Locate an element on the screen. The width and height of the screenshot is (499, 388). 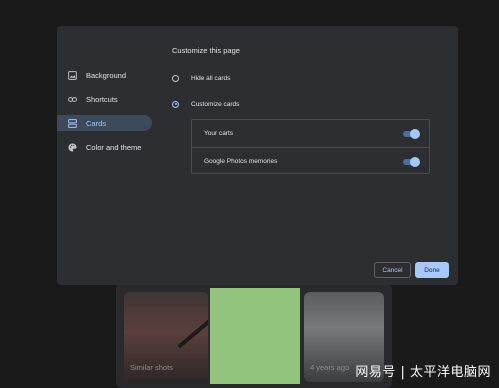
photo-wing-shape is located at coordinates (192, 334).